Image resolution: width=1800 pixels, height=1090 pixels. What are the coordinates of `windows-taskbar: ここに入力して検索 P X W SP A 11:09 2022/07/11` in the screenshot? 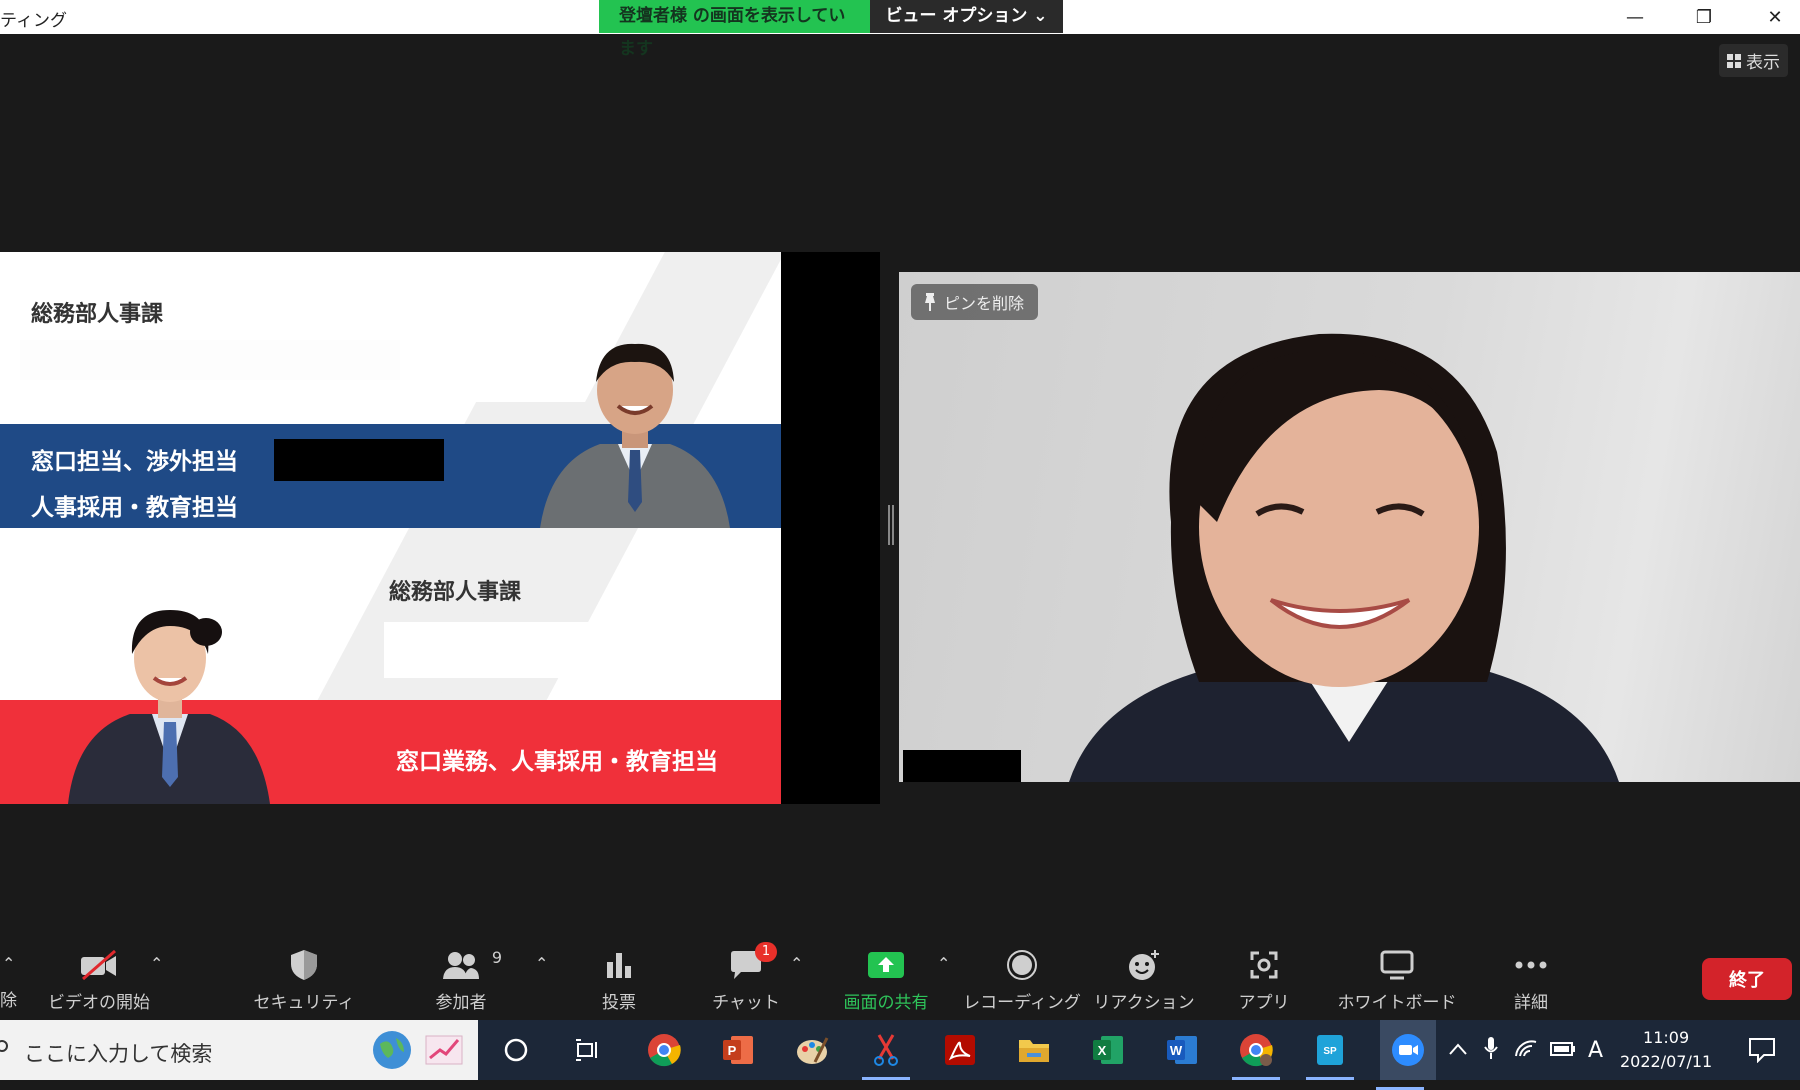 It's located at (900, 1055).